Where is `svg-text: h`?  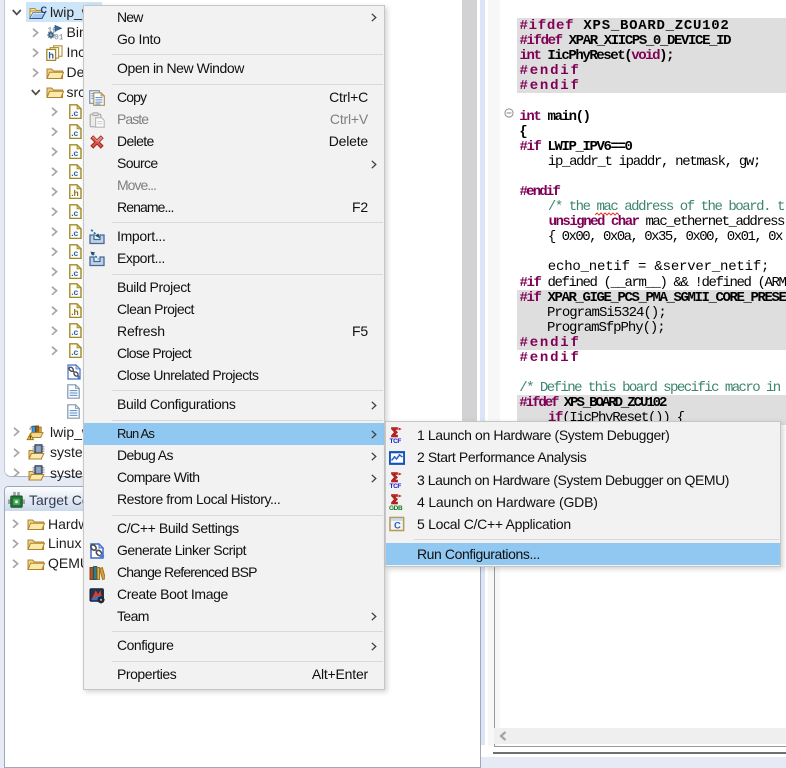 svg-text: h is located at coordinates (51, 55).